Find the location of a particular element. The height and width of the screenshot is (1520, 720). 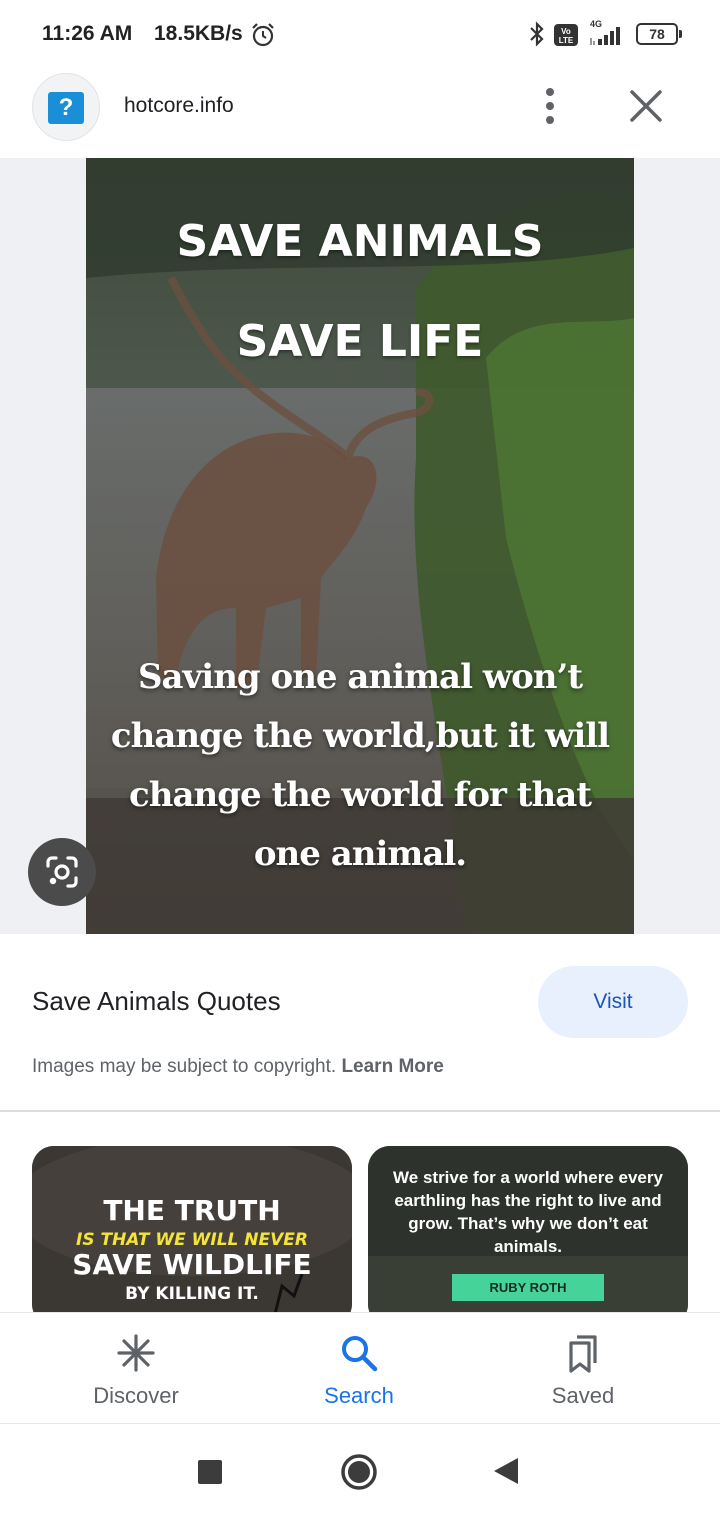

back-icon is located at coordinates (506, 1471).